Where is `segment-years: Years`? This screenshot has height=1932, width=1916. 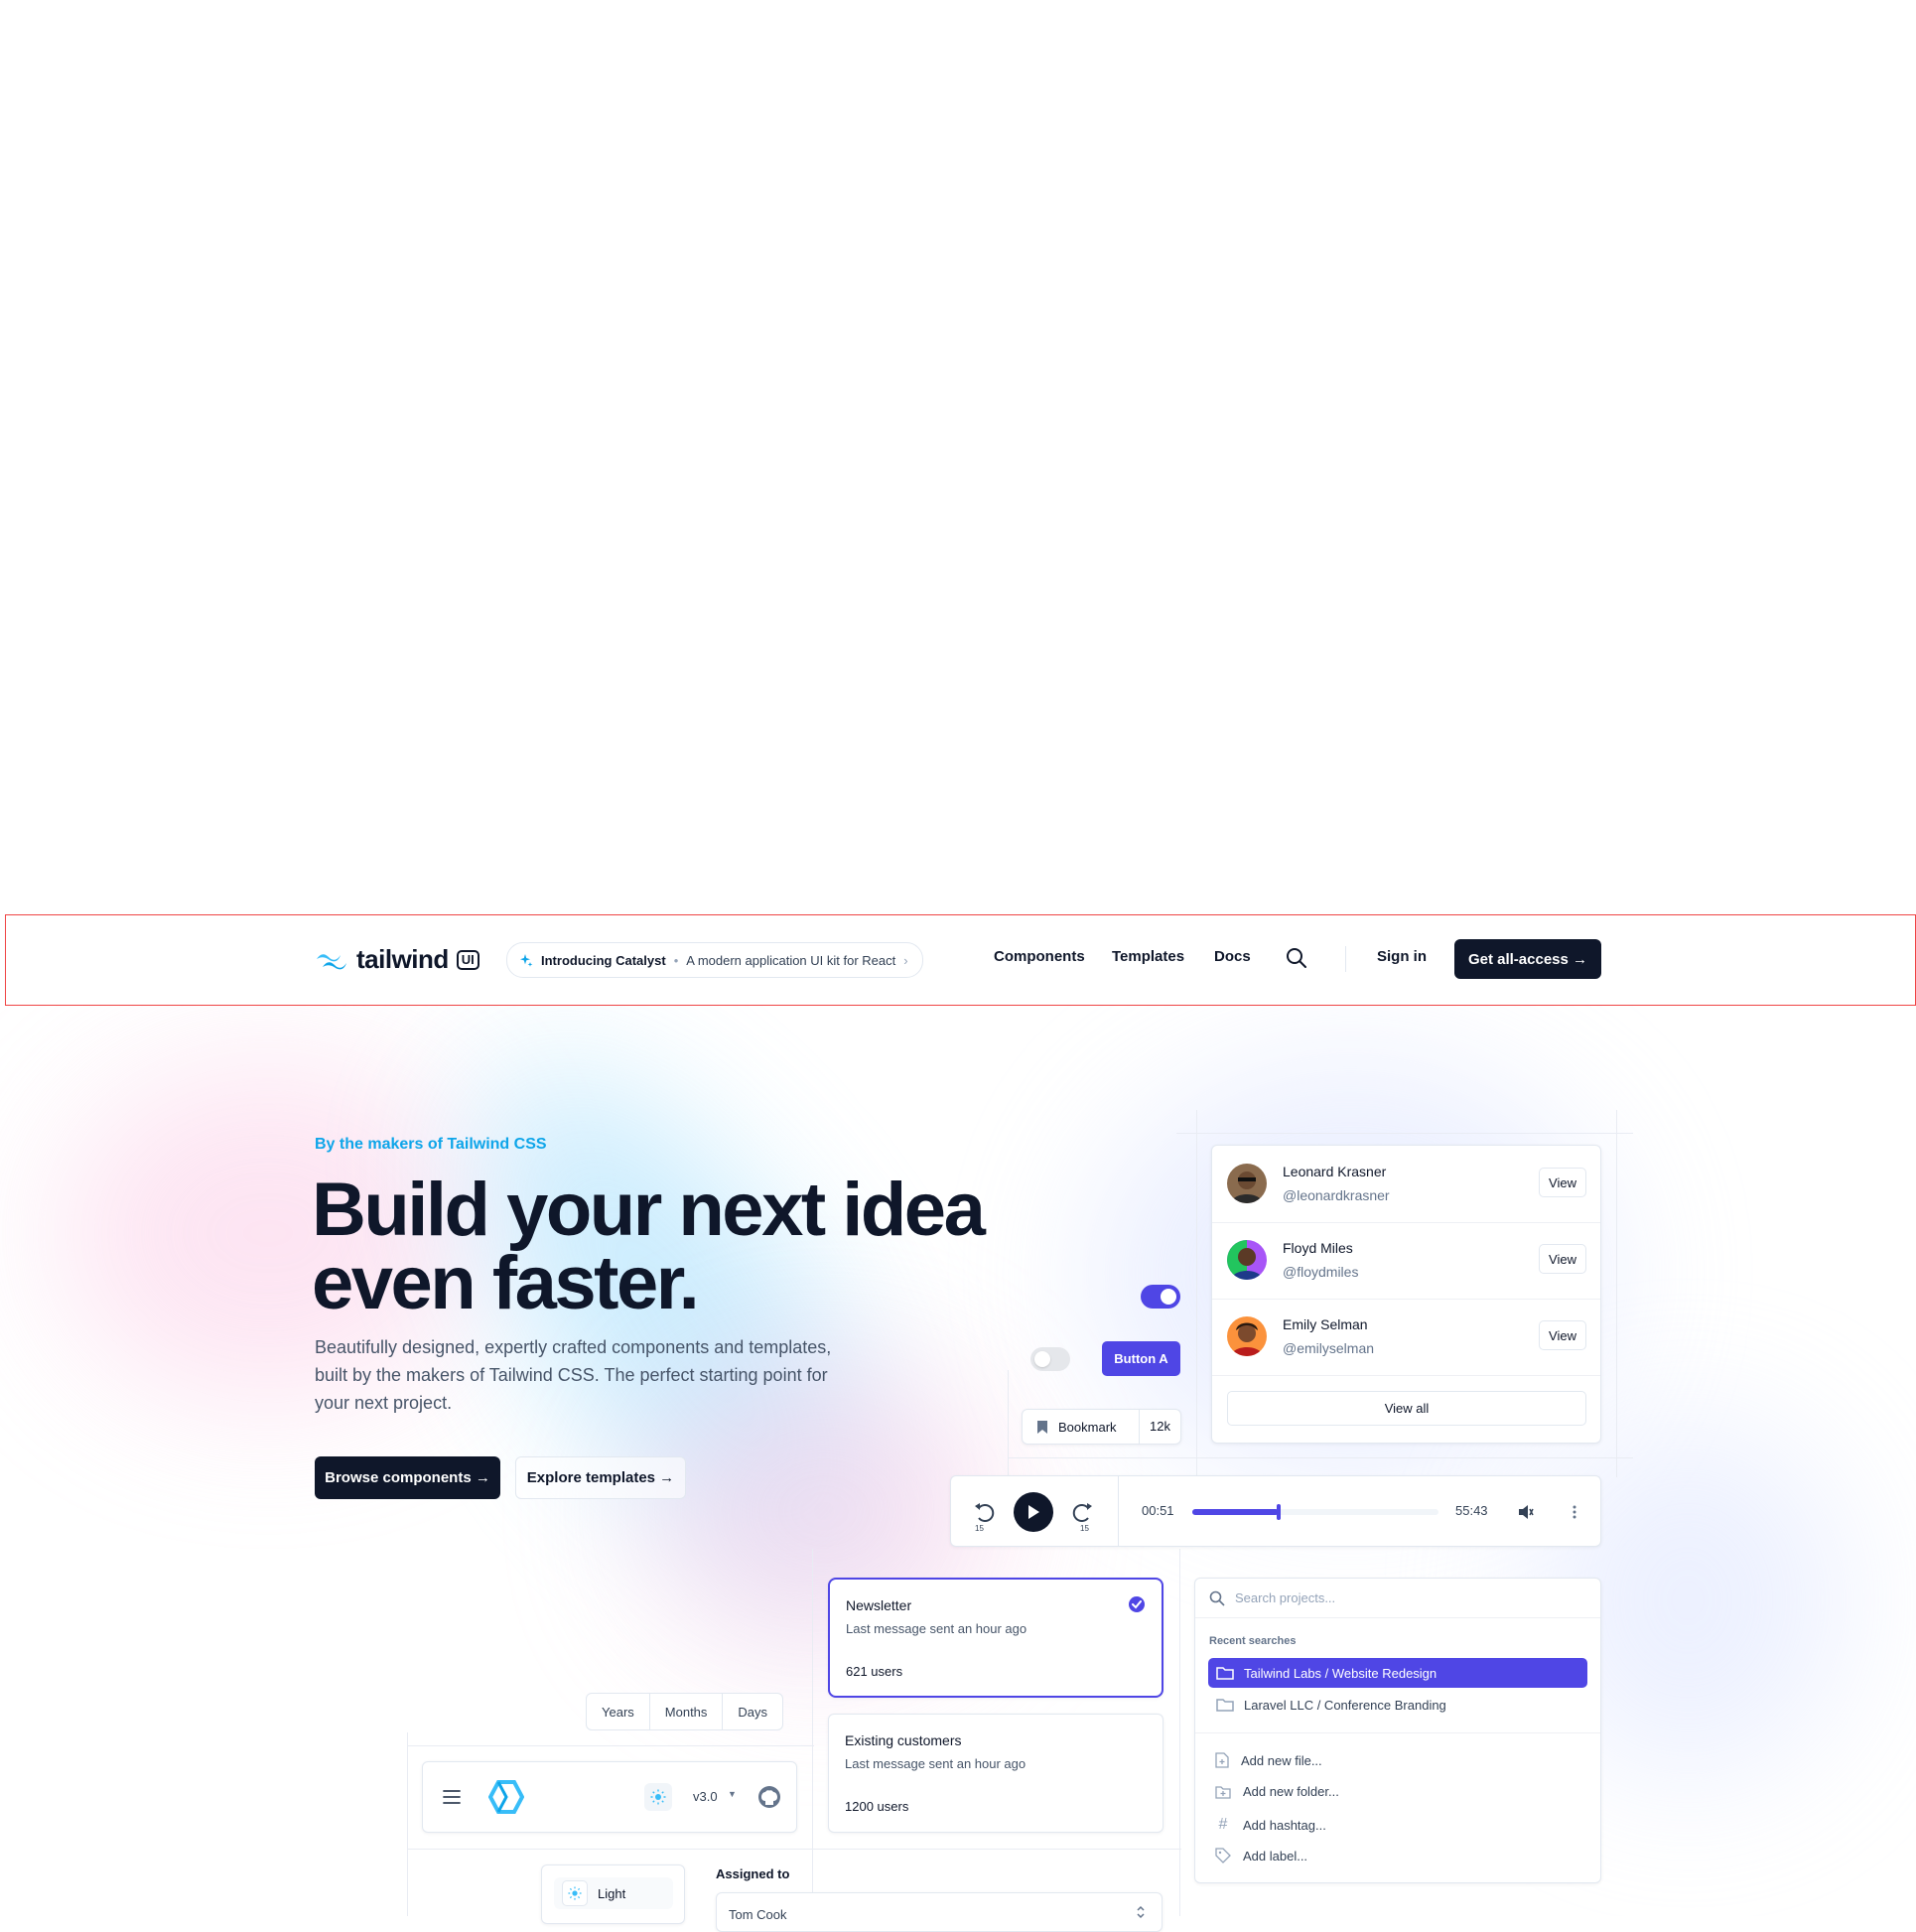
segment-years: Years is located at coordinates (618, 1711).